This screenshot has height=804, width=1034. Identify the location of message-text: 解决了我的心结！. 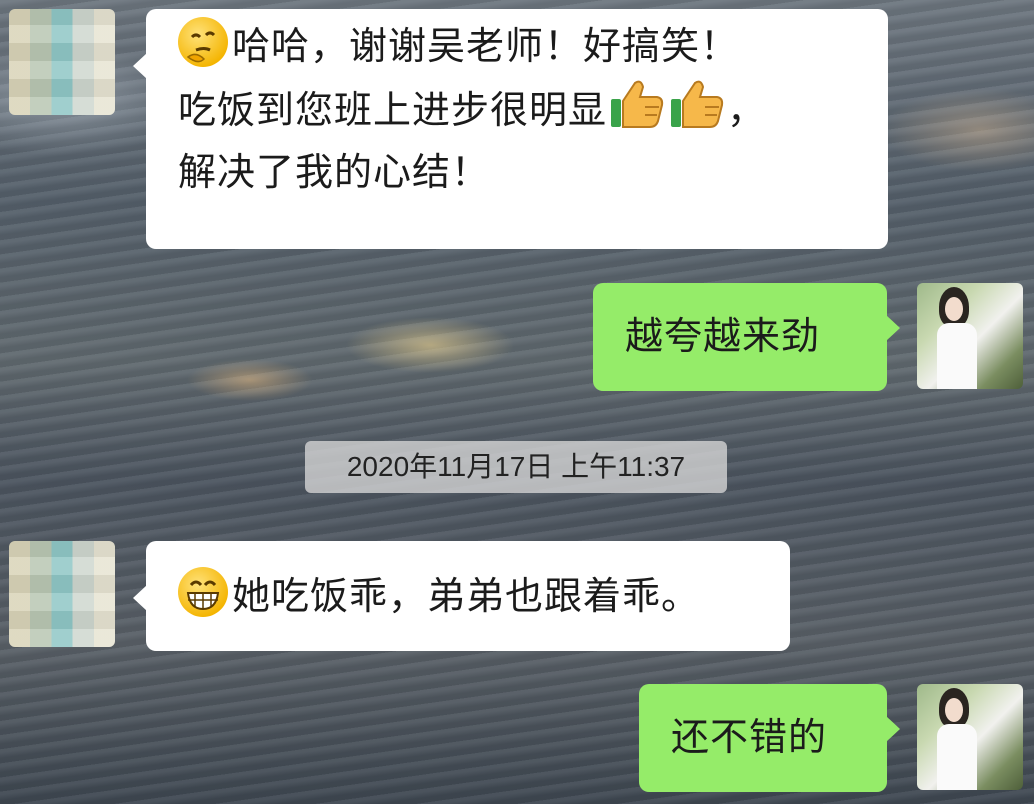
(334, 172).